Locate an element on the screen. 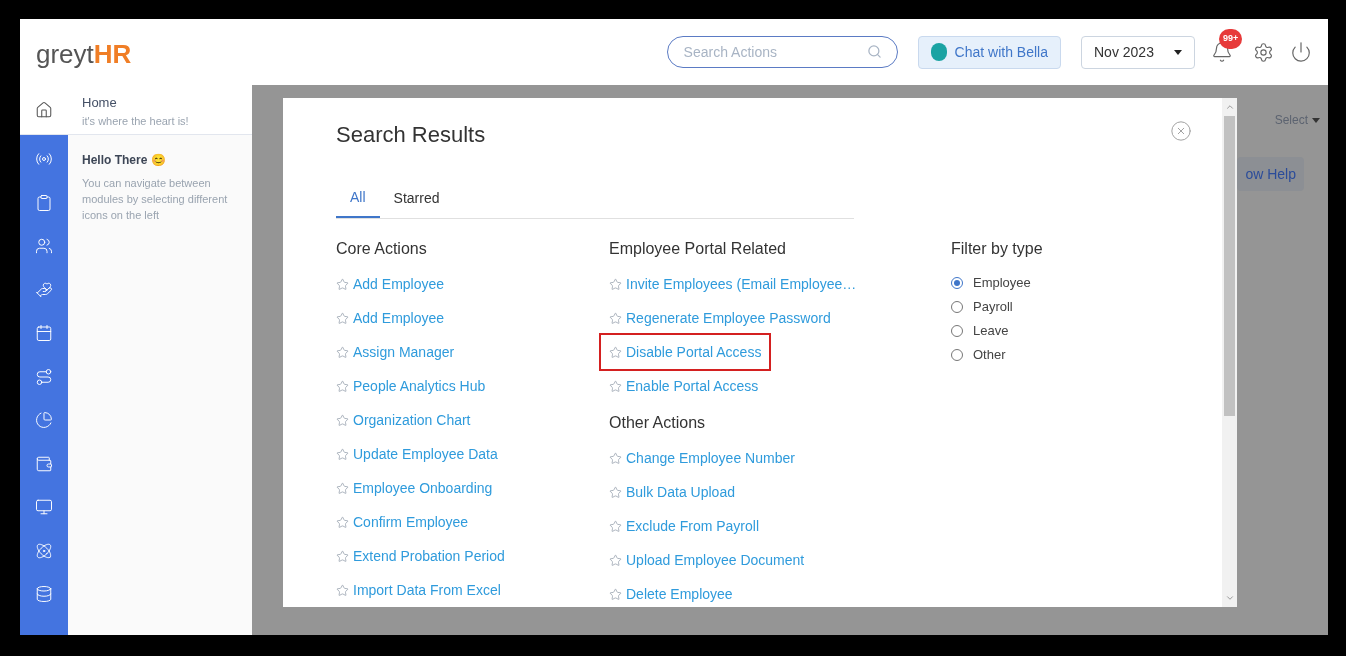 Image resolution: width=1346 pixels, height=656 pixels. greeting-title: Hello There 😊 is located at coordinates (124, 160).